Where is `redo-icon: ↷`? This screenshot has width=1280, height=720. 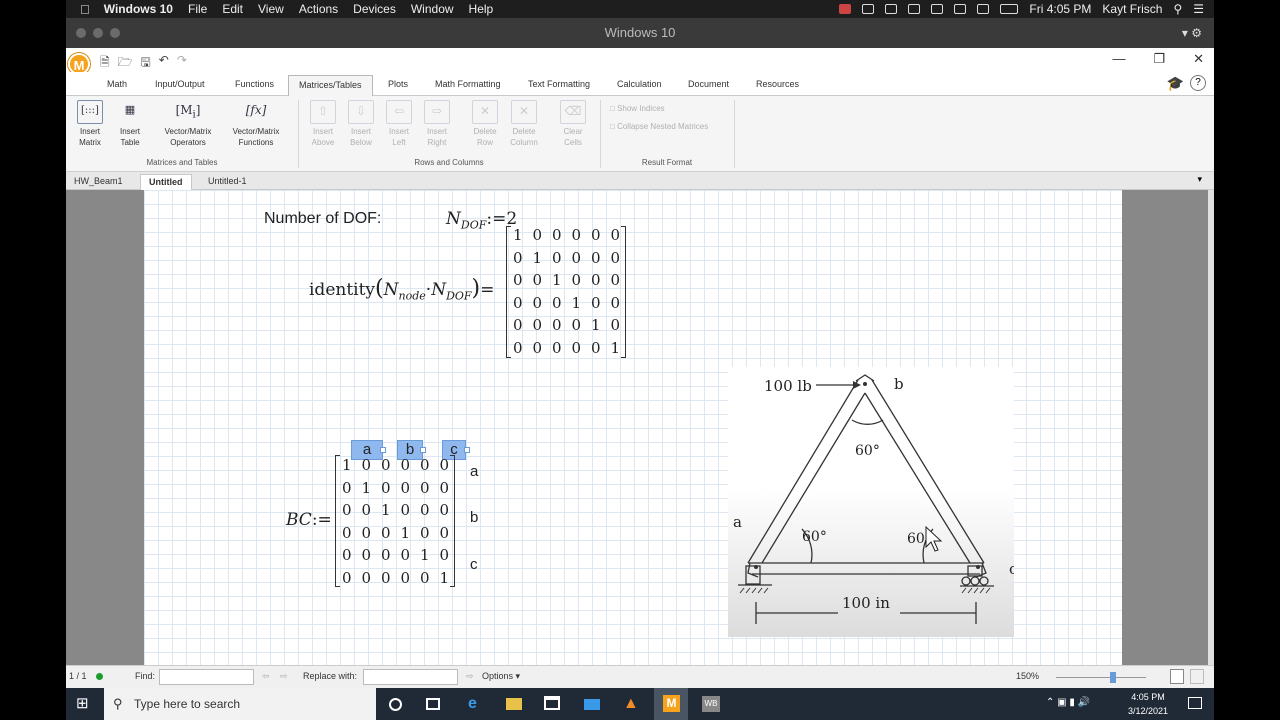
redo-icon: ↷ is located at coordinates (182, 63).